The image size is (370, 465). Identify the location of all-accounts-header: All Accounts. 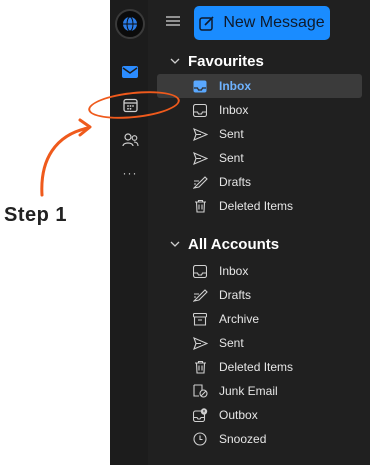
(224, 244).